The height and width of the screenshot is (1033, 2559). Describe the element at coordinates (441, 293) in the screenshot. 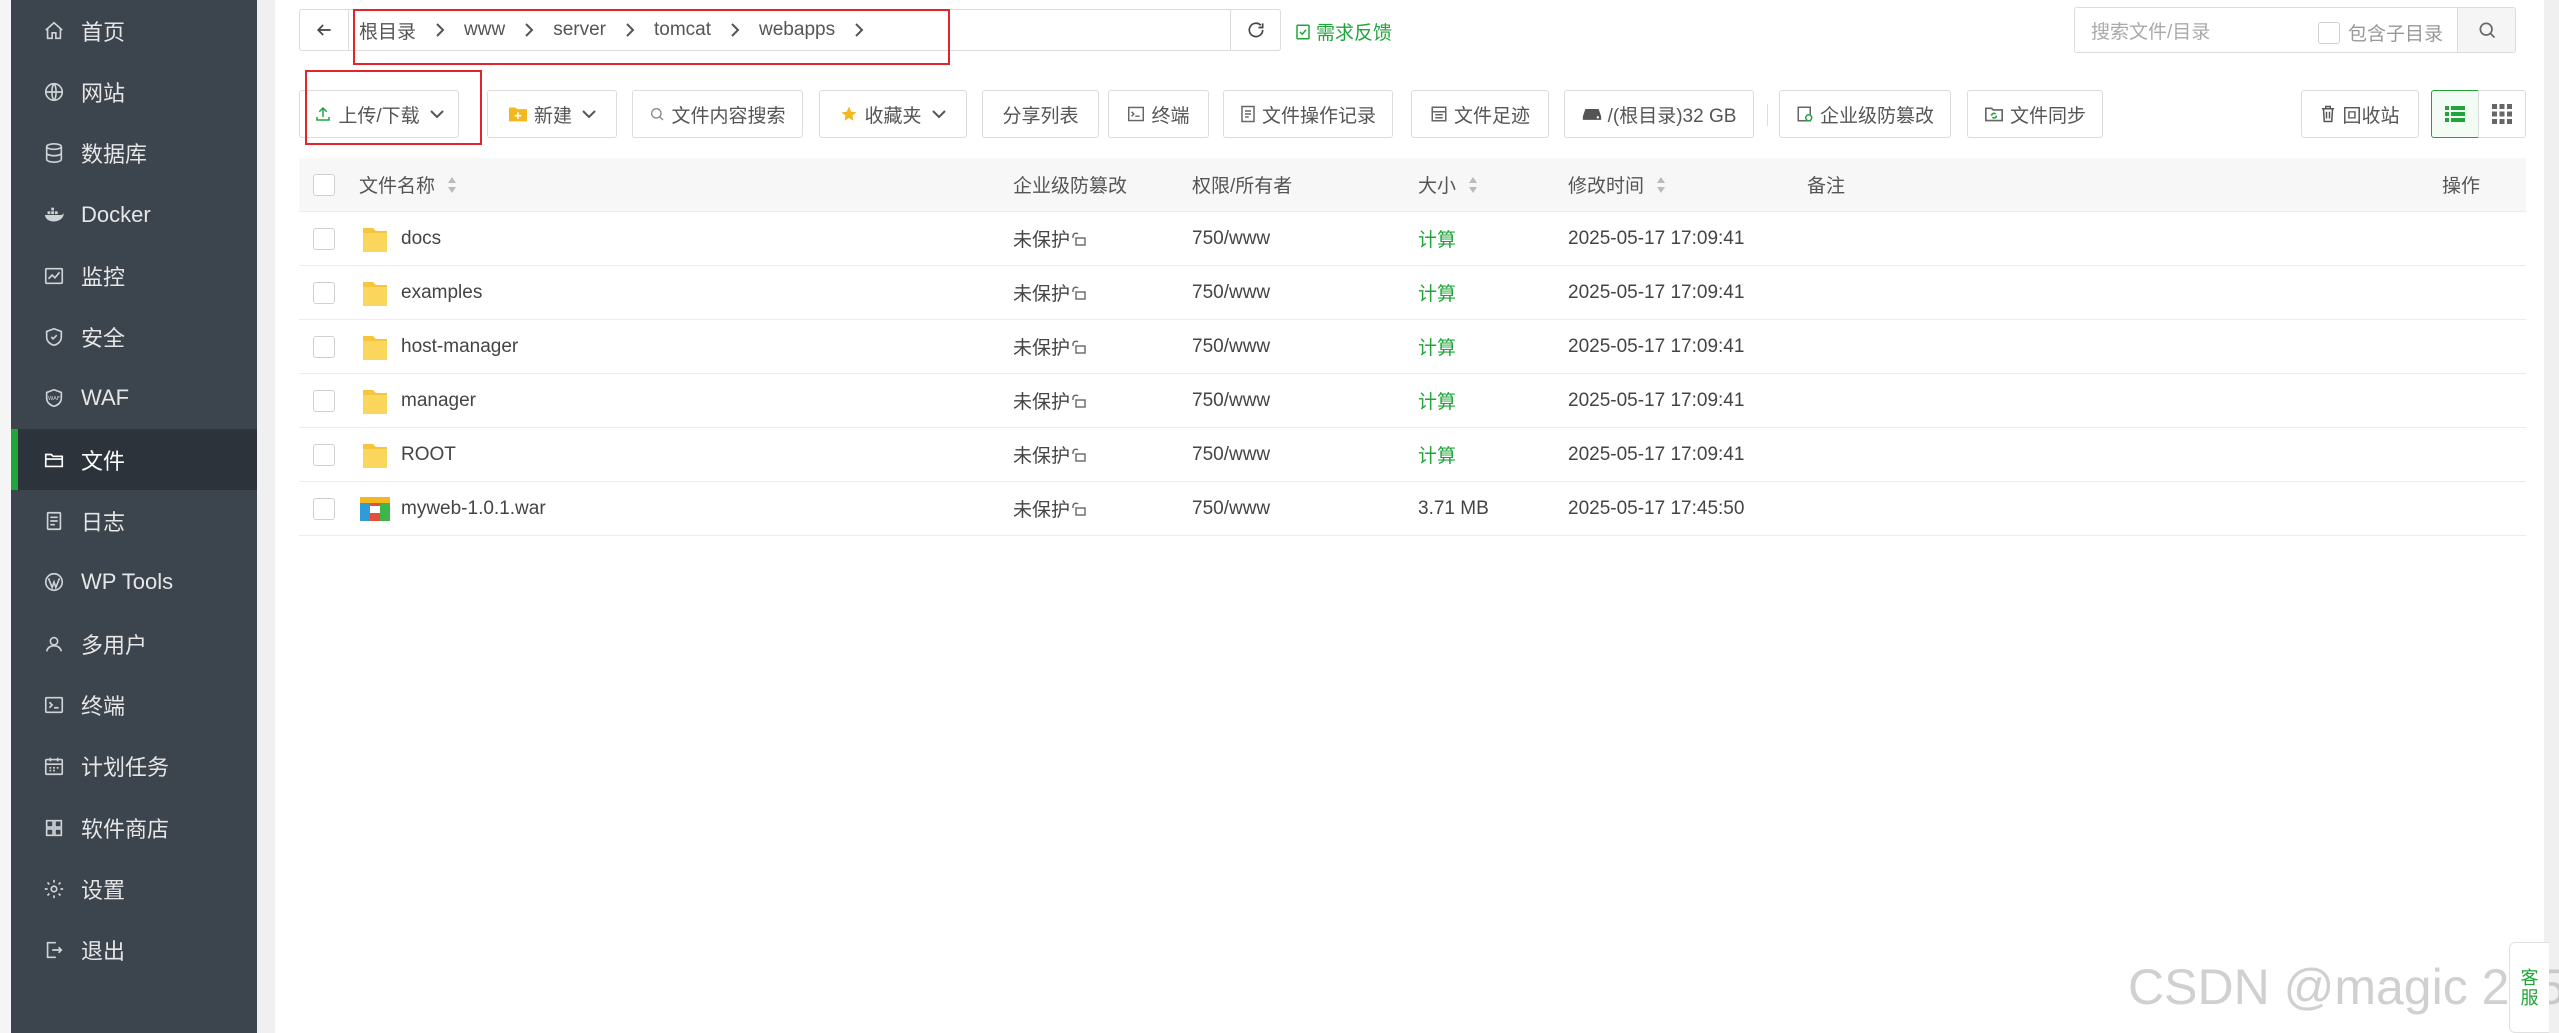

I see `file-name: examples` at that location.